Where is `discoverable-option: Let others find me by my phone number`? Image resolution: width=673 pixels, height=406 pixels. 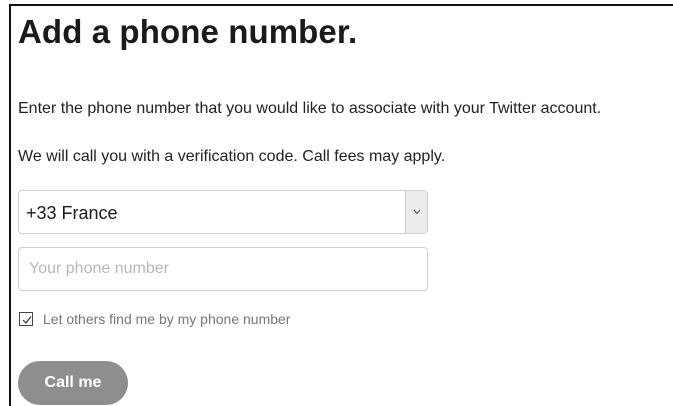
discoverable-option: Let others find me by my phone number is located at coordinates (154, 319).